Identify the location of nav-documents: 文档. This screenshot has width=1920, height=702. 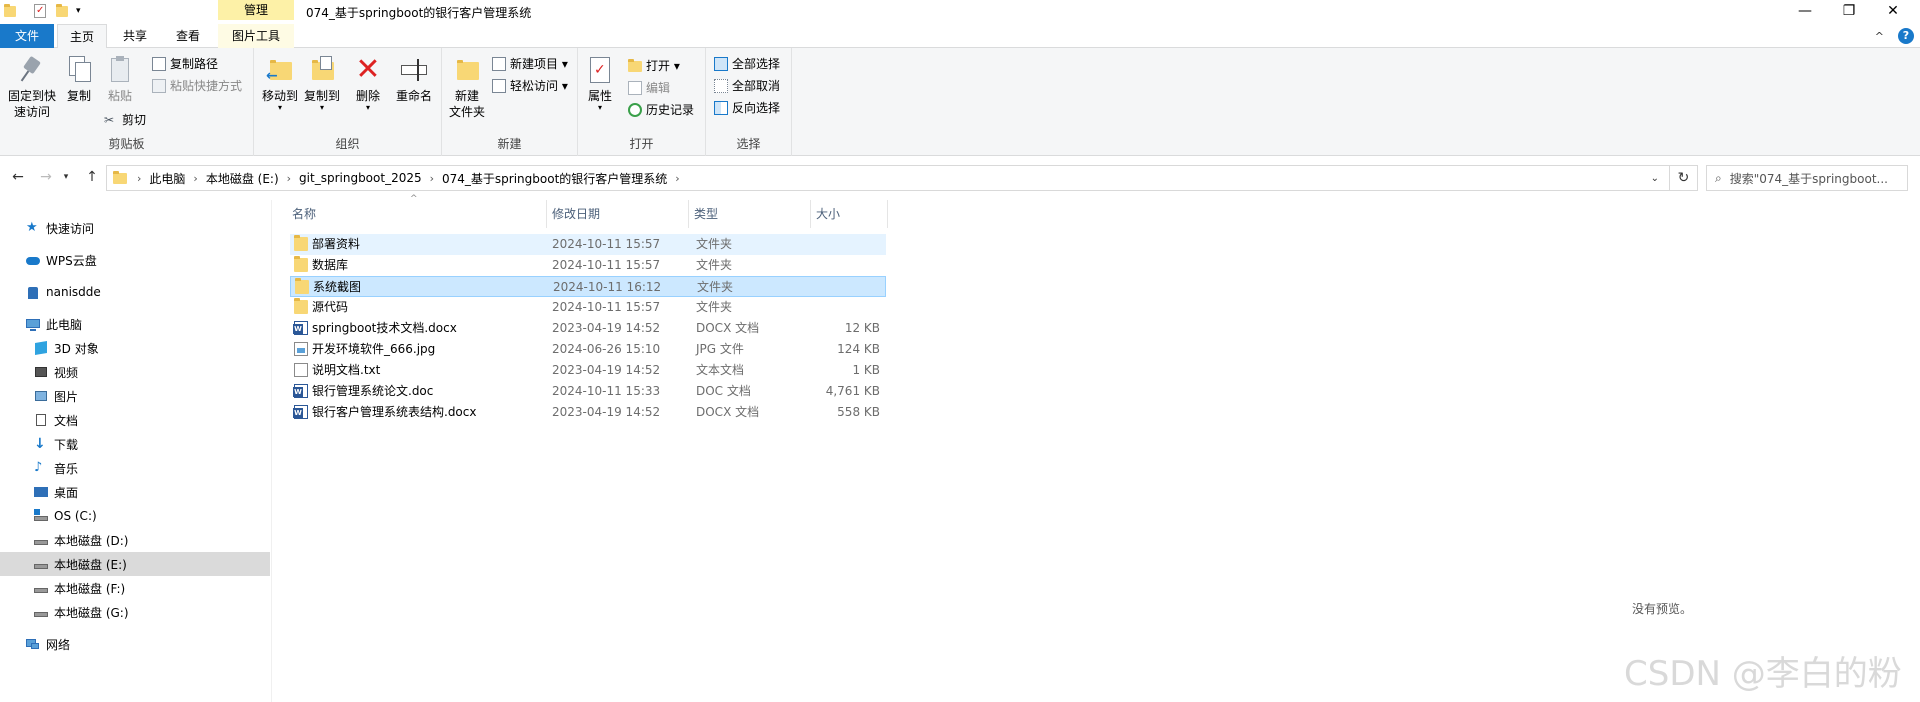
(135, 420).